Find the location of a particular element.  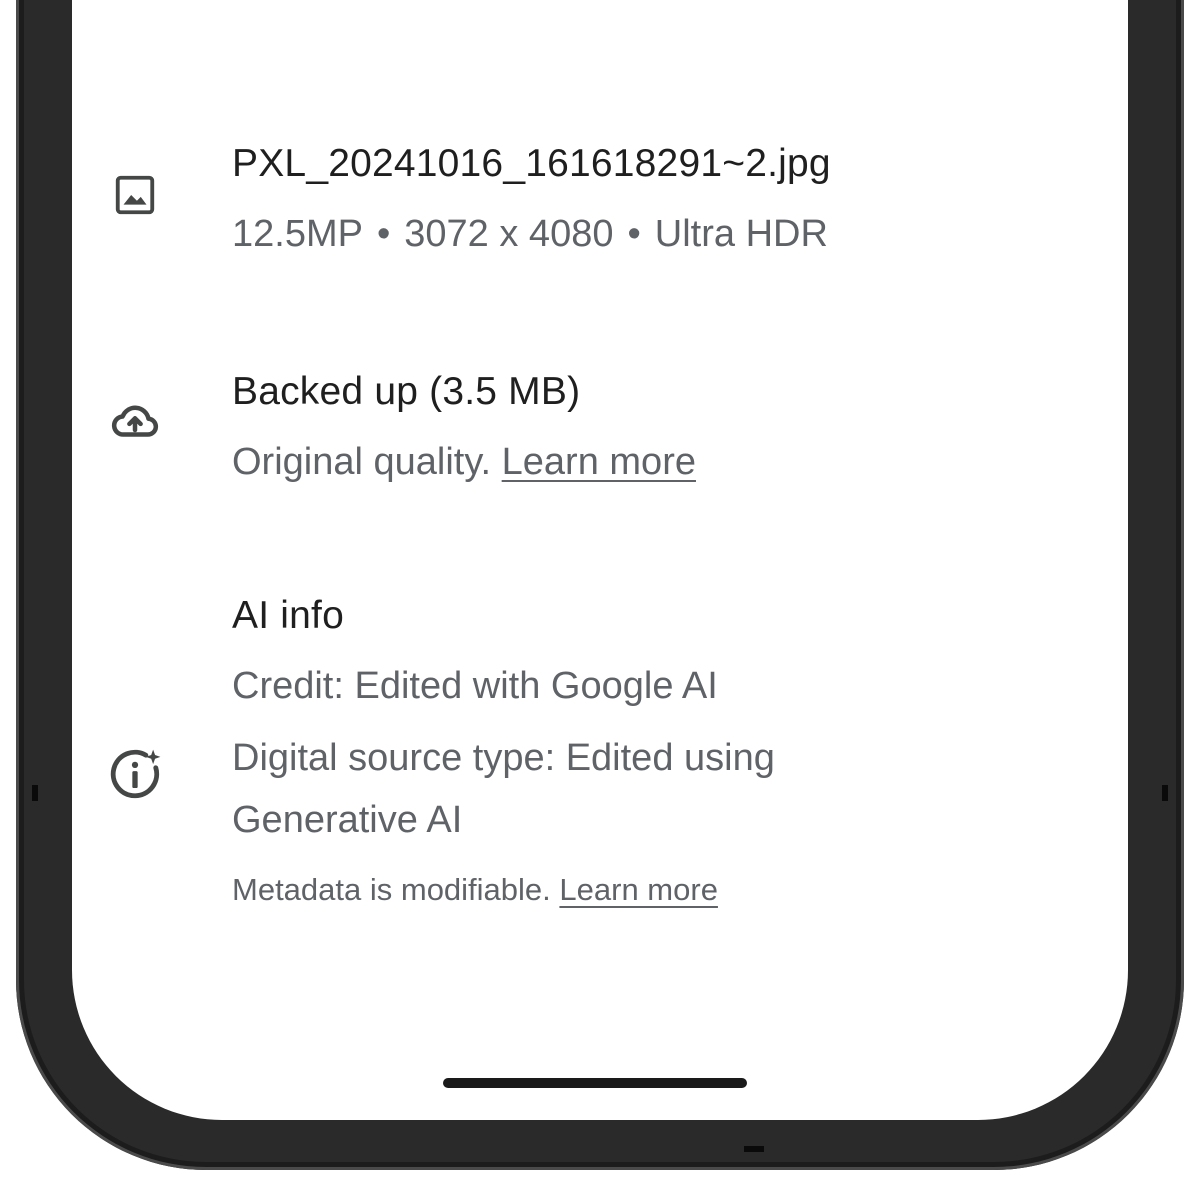

metadata-note-text: Metadata is modifiable. is located at coordinates (391, 889).